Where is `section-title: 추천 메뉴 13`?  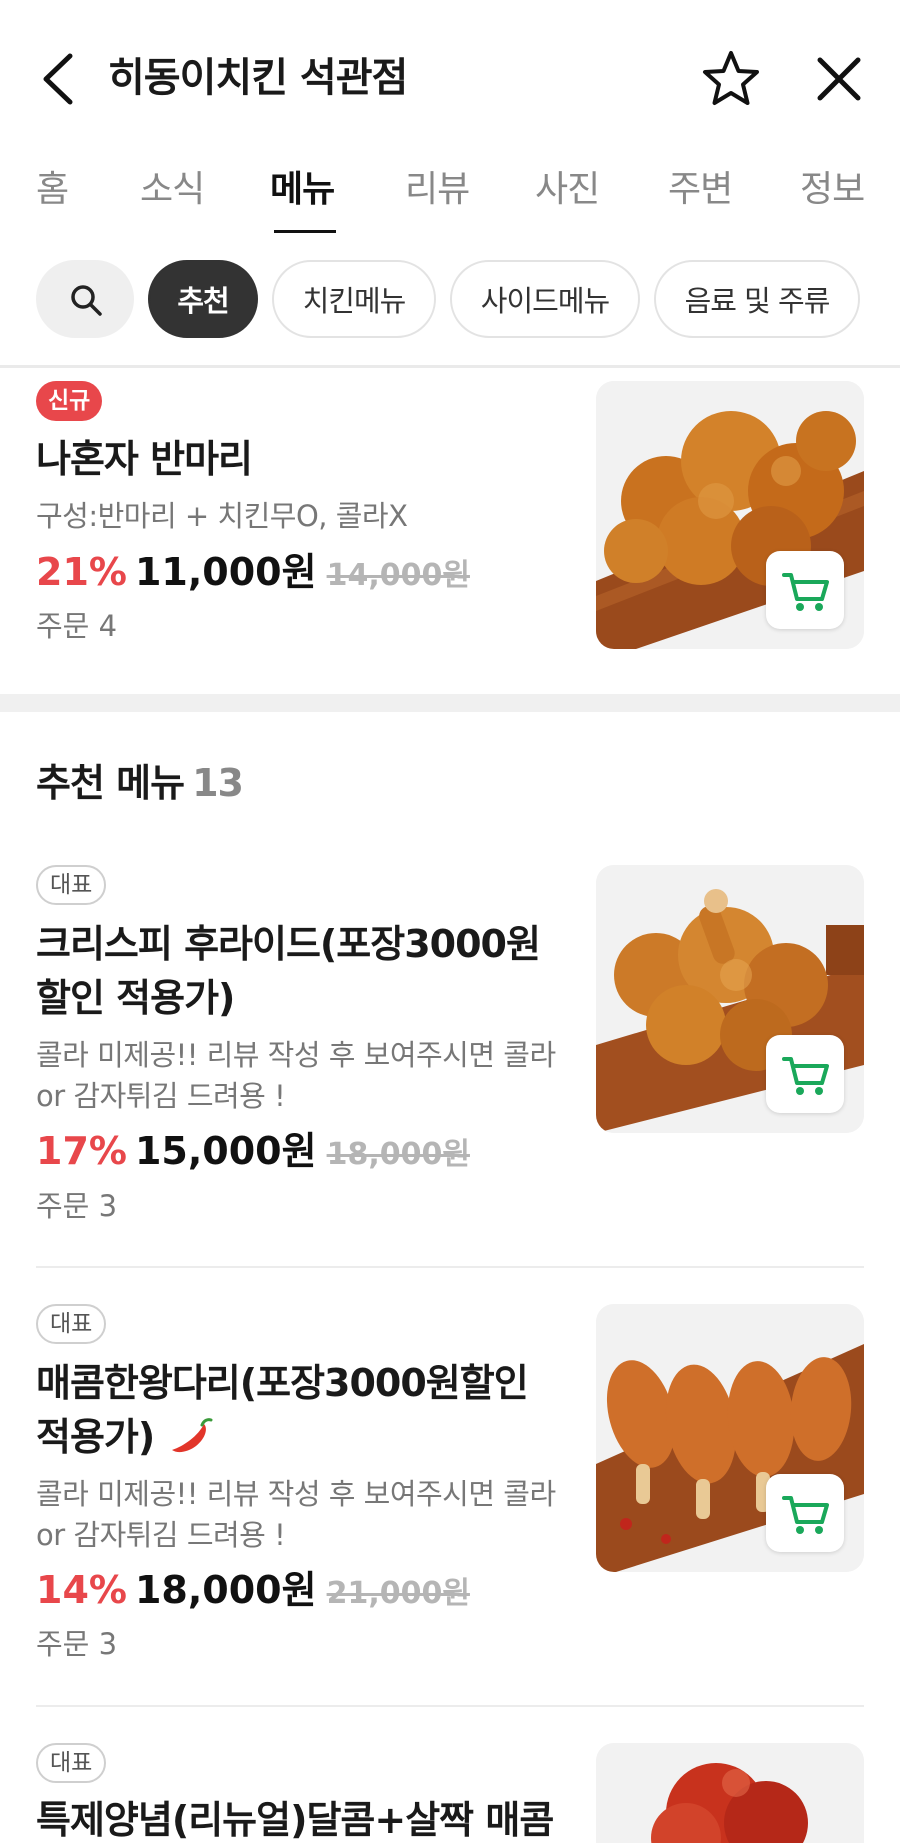
section-title: 추천 메뉴 13 is located at coordinates (140, 783).